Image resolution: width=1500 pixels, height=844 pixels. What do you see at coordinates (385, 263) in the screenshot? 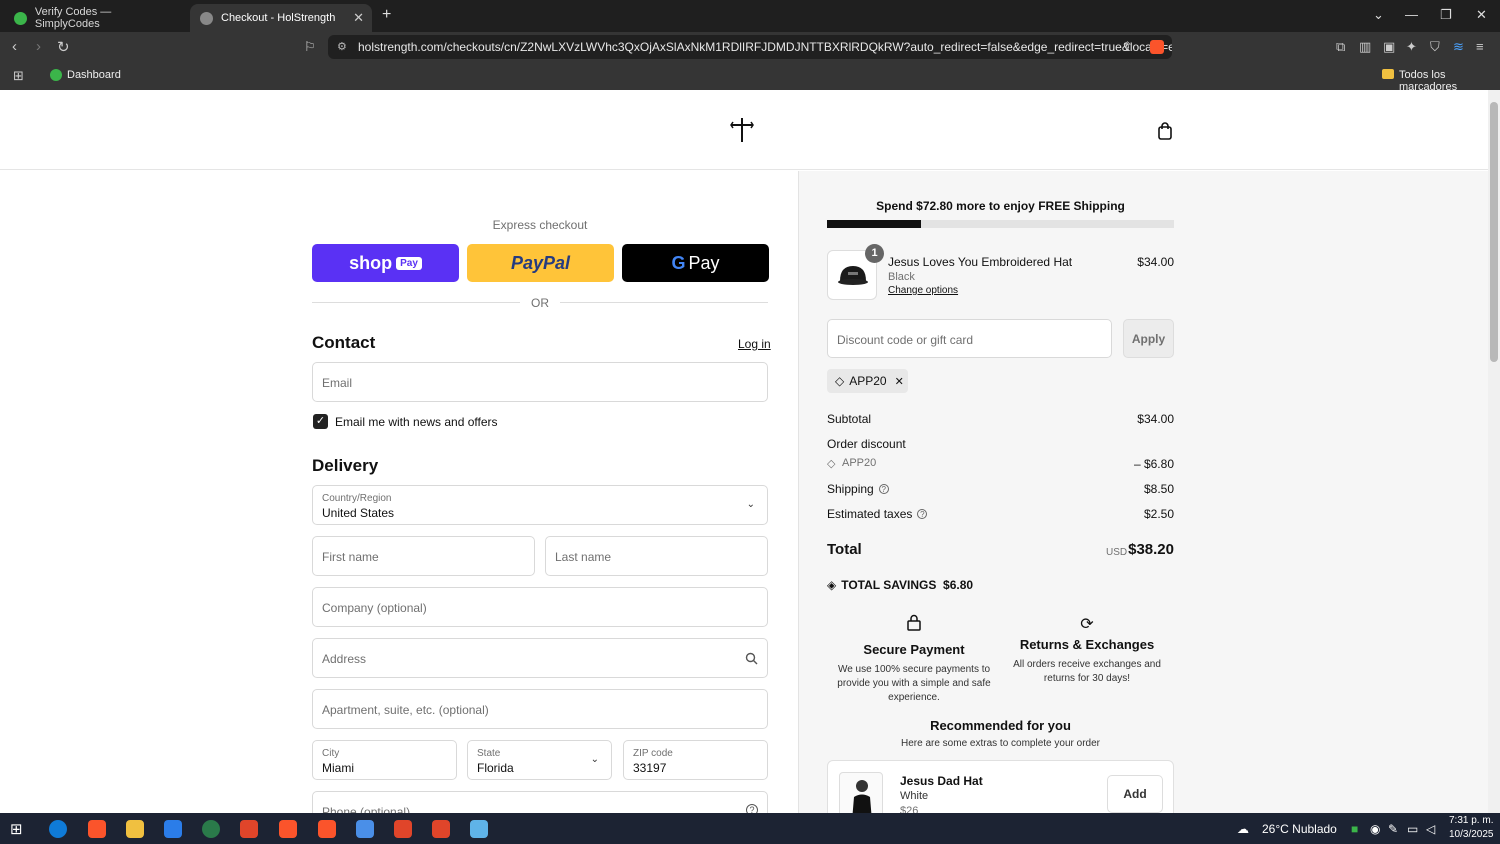
I see `shop-pay-button: shop Pay` at bounding box center [385, 263].